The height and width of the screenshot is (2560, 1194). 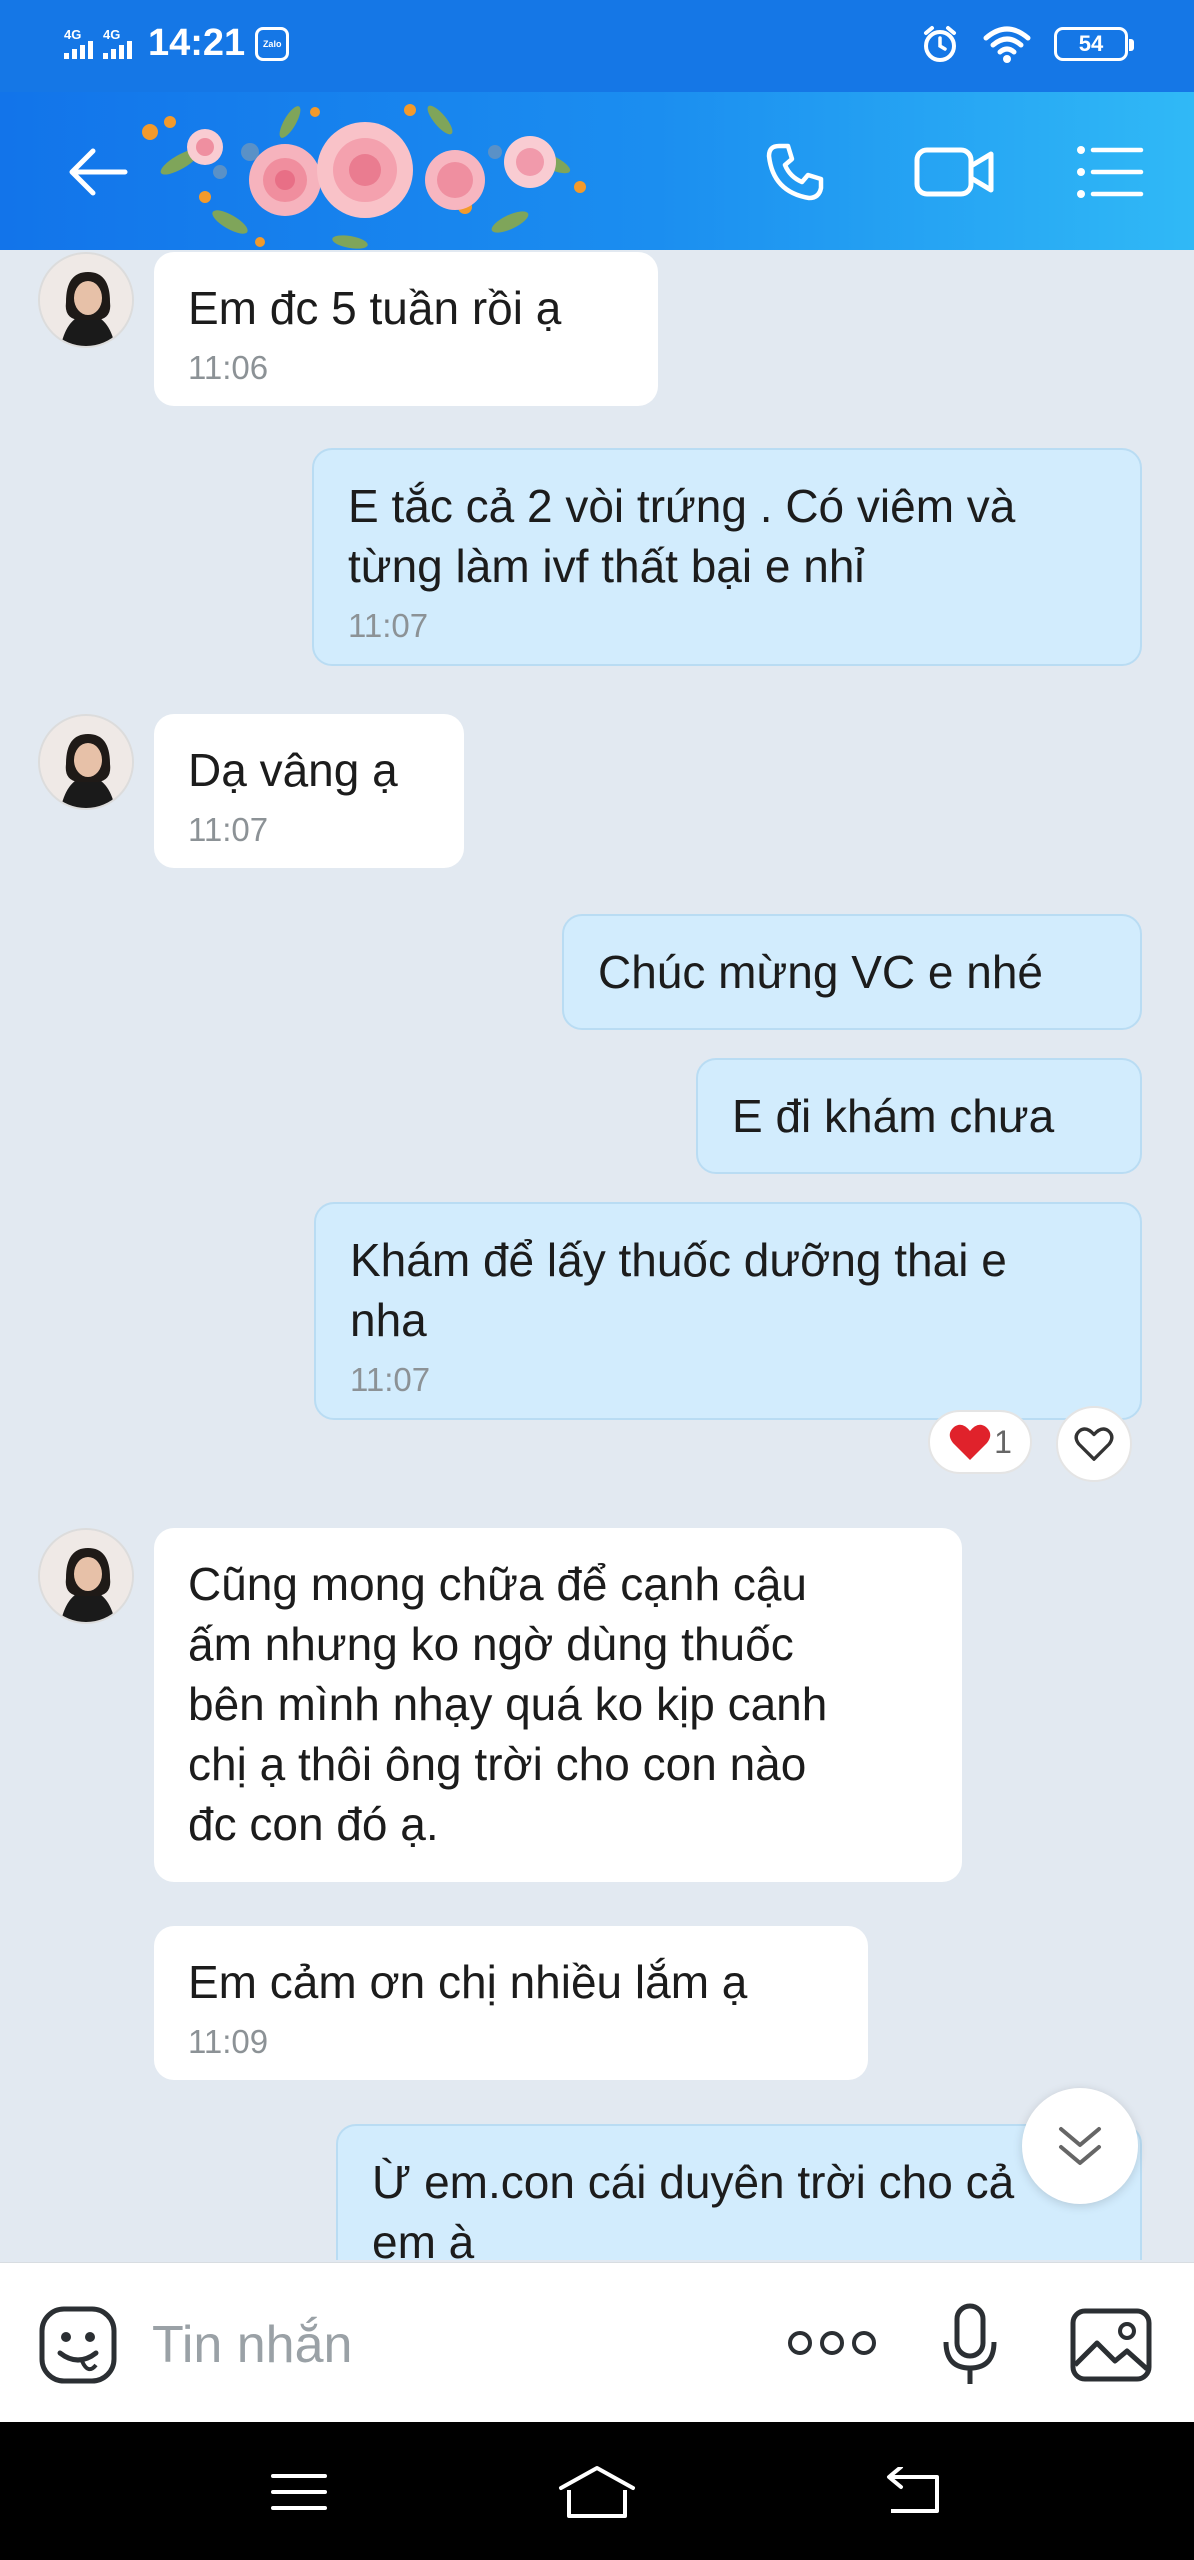 I want to click on message-input-bar, so click(x=597, y=2342).